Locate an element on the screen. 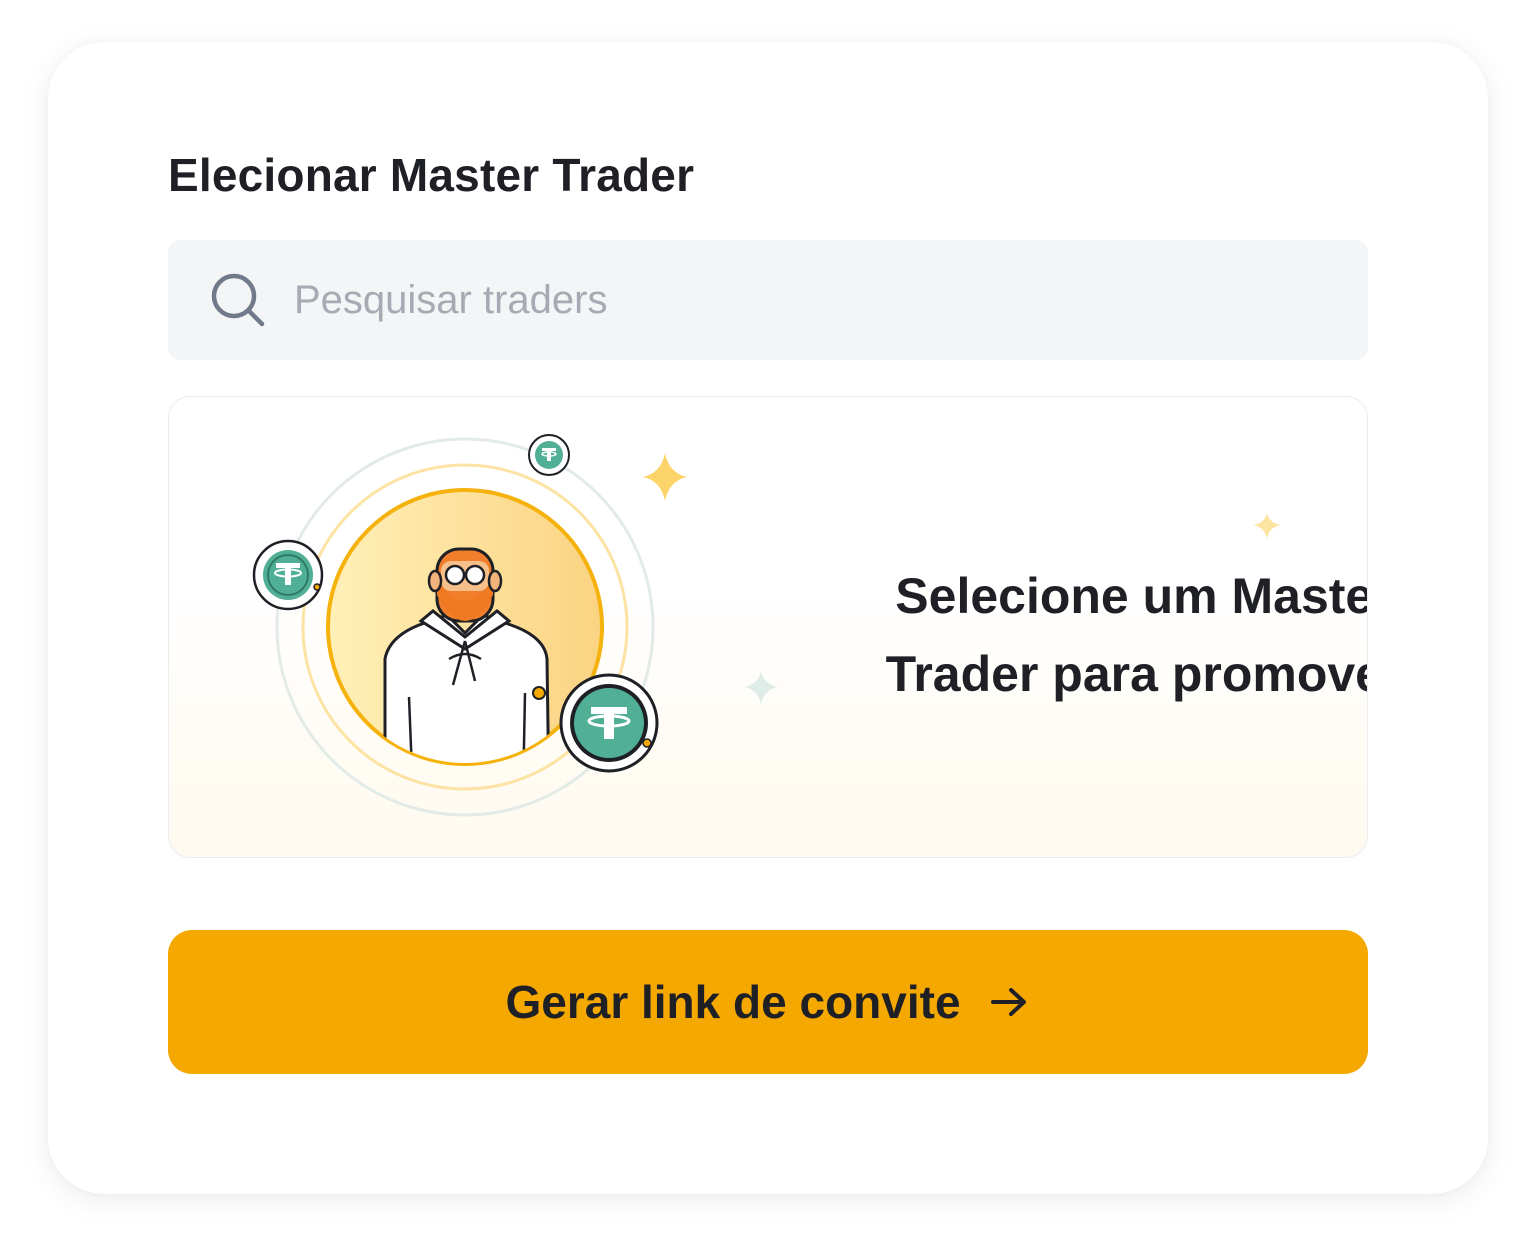 Image resolution: width=1536 pixels, height=1248 pixels. empty-state-message: Selecione um Master Trader para promover is located at coordinates (1126, 635).